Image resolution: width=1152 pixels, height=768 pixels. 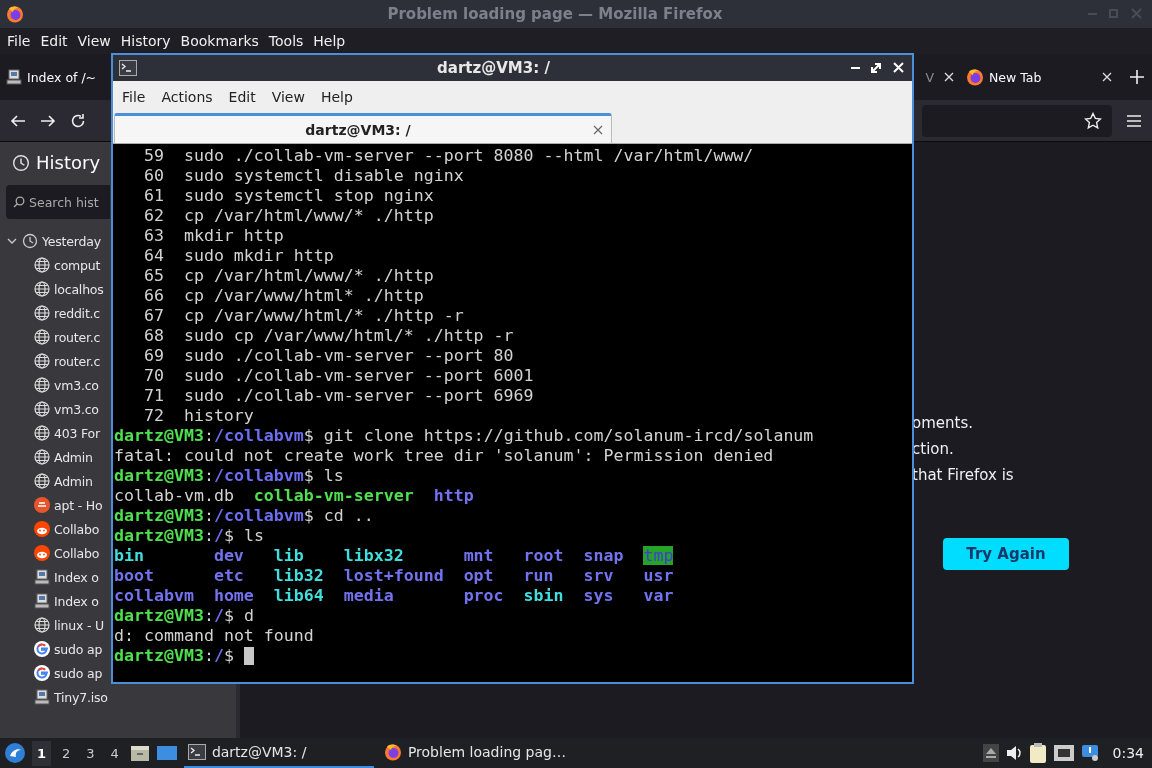 I want to click on line-number: 72, so click(x=153, y=416).